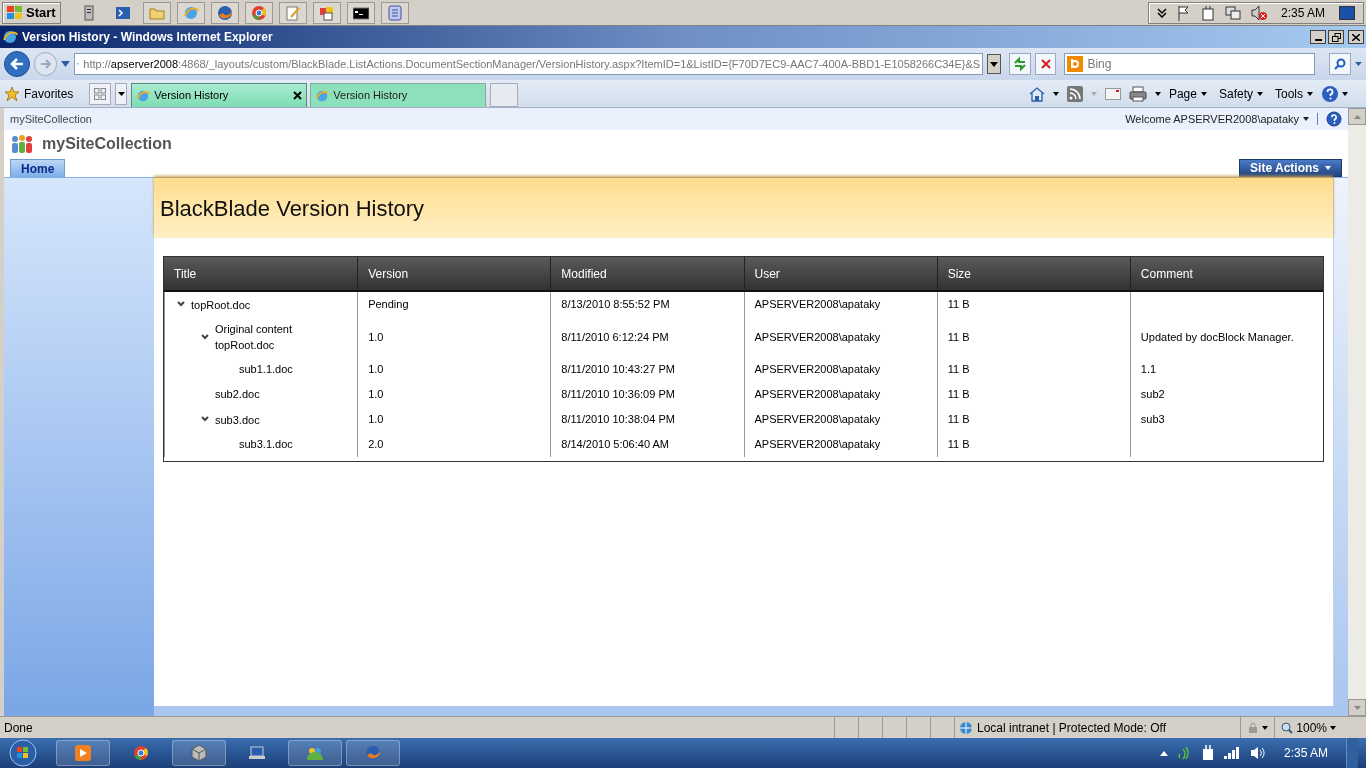 This screenshot has width=1366, height=768. I want to click on search-field: Bing, so click(1190, 64).